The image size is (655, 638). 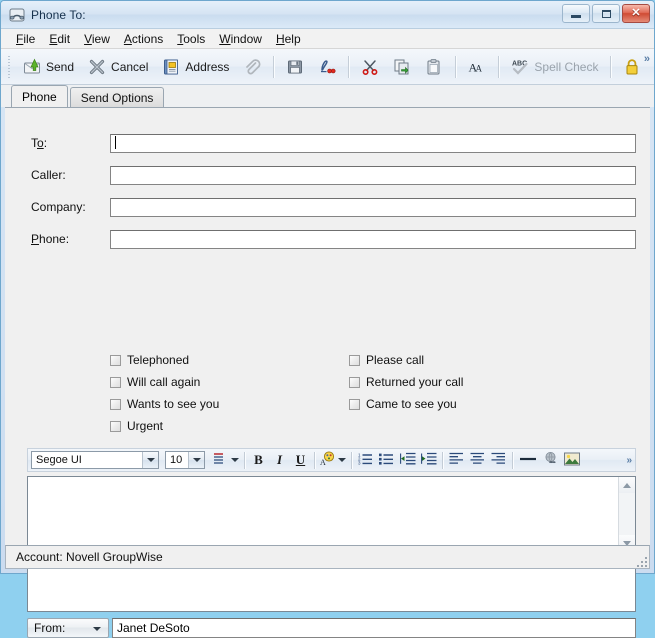 I want to click on cut-button, so click(x=370, y=66).